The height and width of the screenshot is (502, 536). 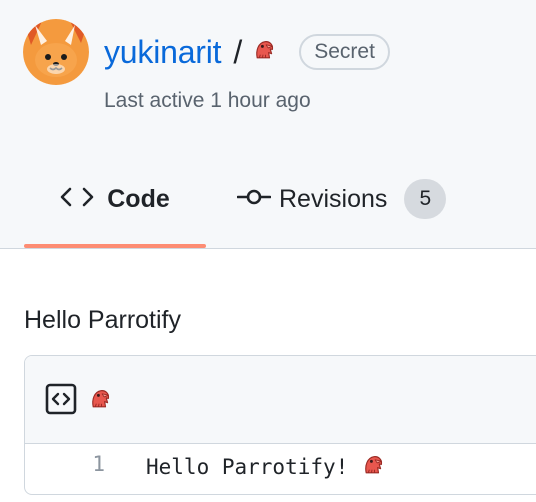 What do you see at coordinates (163, 52) in the screenshot?
I see `owner-link: yukinarit` at bounding box center [163, 52].